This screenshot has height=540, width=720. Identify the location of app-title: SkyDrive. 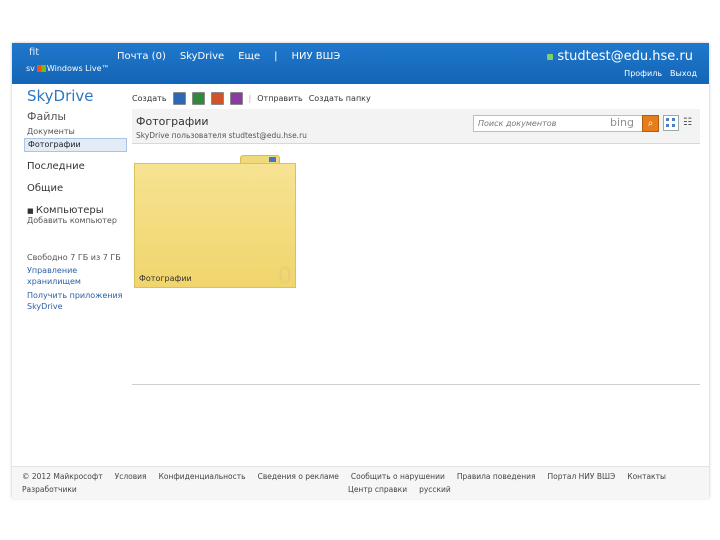
(60, 96).